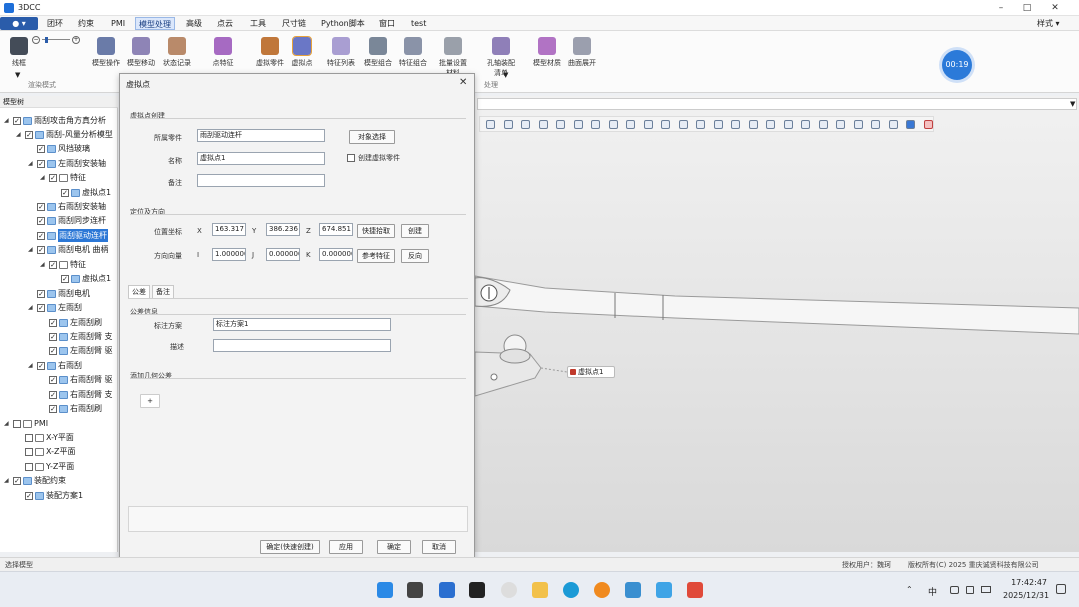  I want to click on recording-timer: 00:19, so click(957, 65).